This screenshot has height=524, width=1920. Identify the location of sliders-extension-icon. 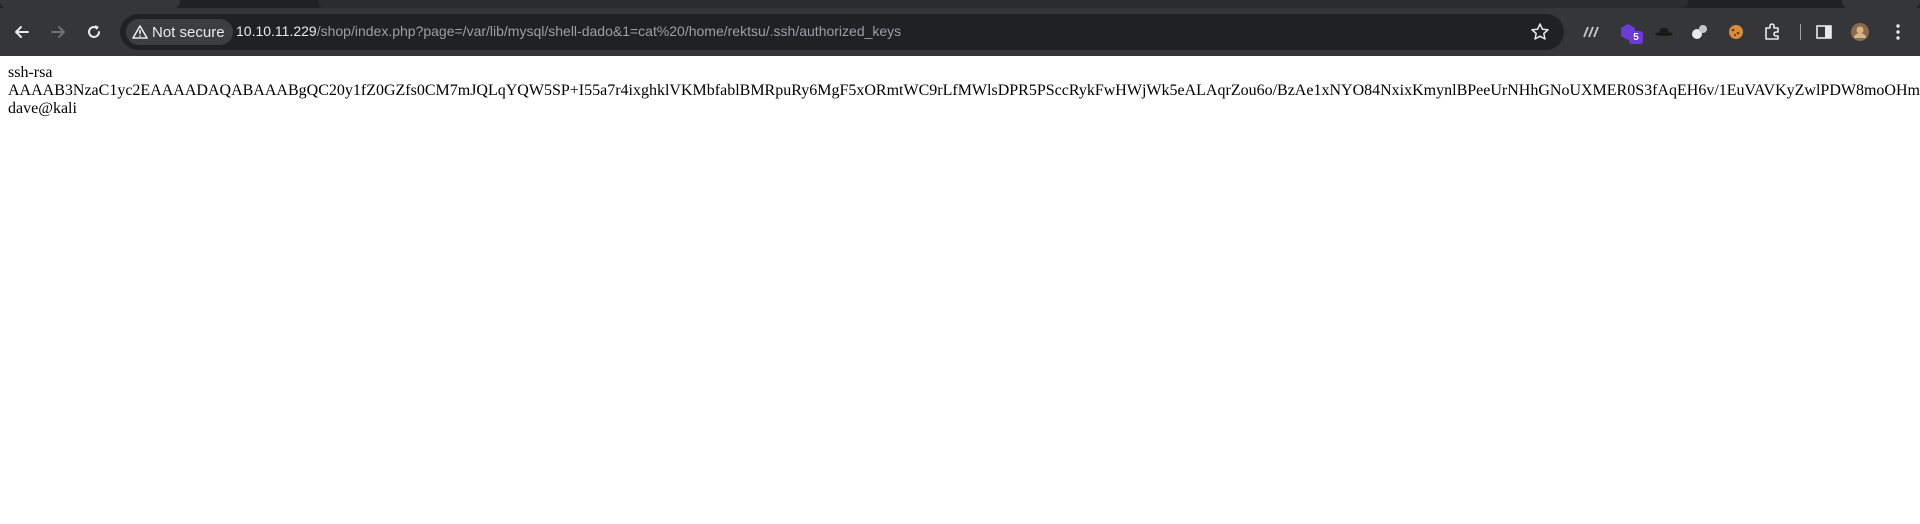
(1591, 32).